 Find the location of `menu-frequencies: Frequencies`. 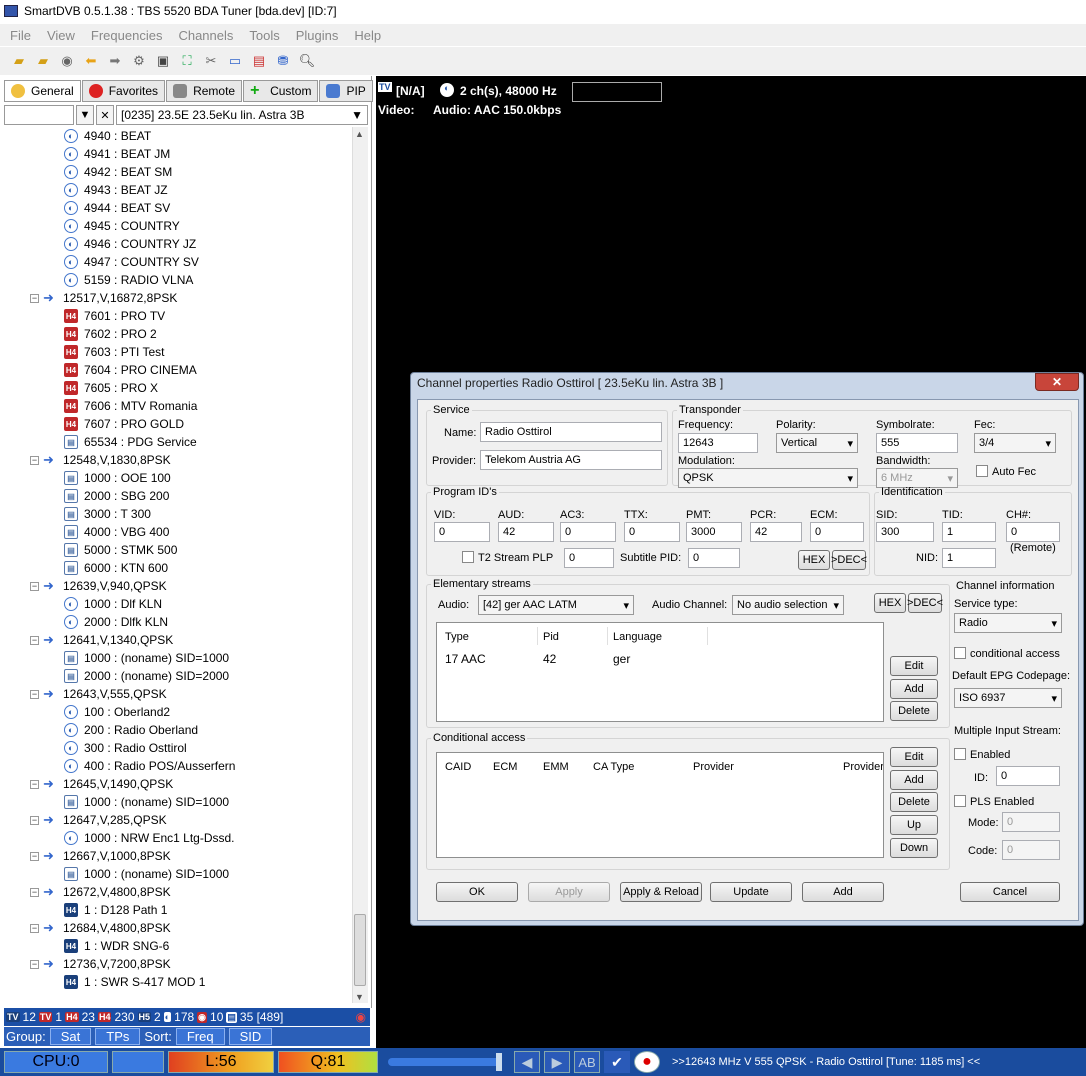

menu-frequencies: Frequencies is located at coordinates (127, 35).